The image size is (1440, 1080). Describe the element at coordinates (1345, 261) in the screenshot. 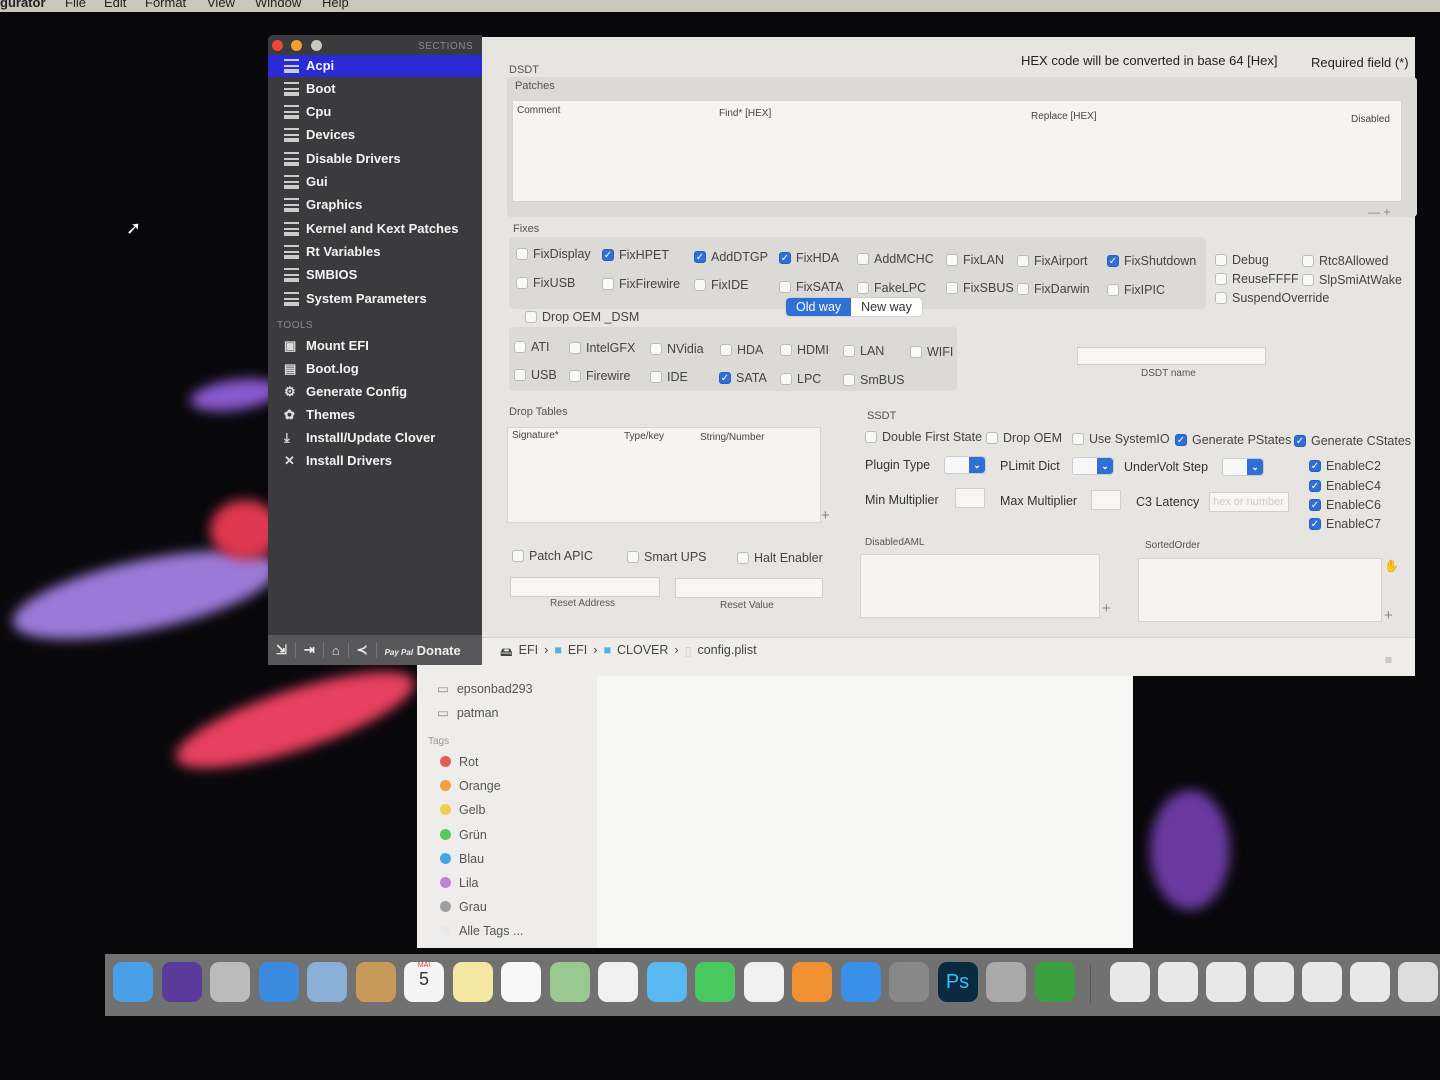

I see `checkbox-rtc8allowed: Rtc8Allowed` at that location.